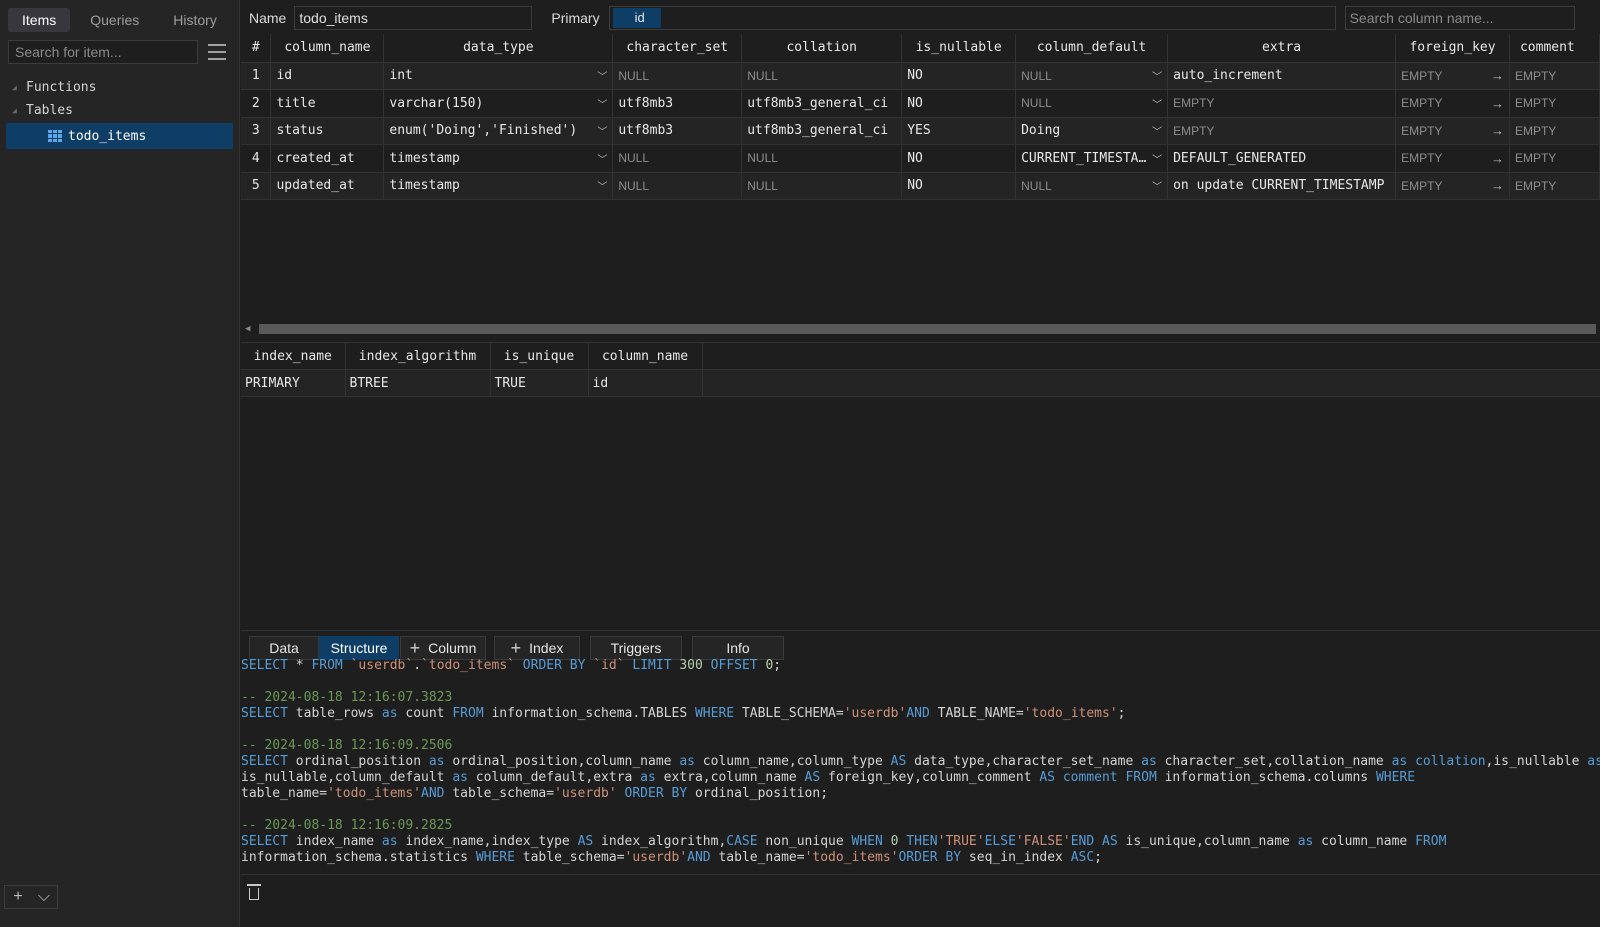  I want to click on cell-column-name: title, so click(327, 103).